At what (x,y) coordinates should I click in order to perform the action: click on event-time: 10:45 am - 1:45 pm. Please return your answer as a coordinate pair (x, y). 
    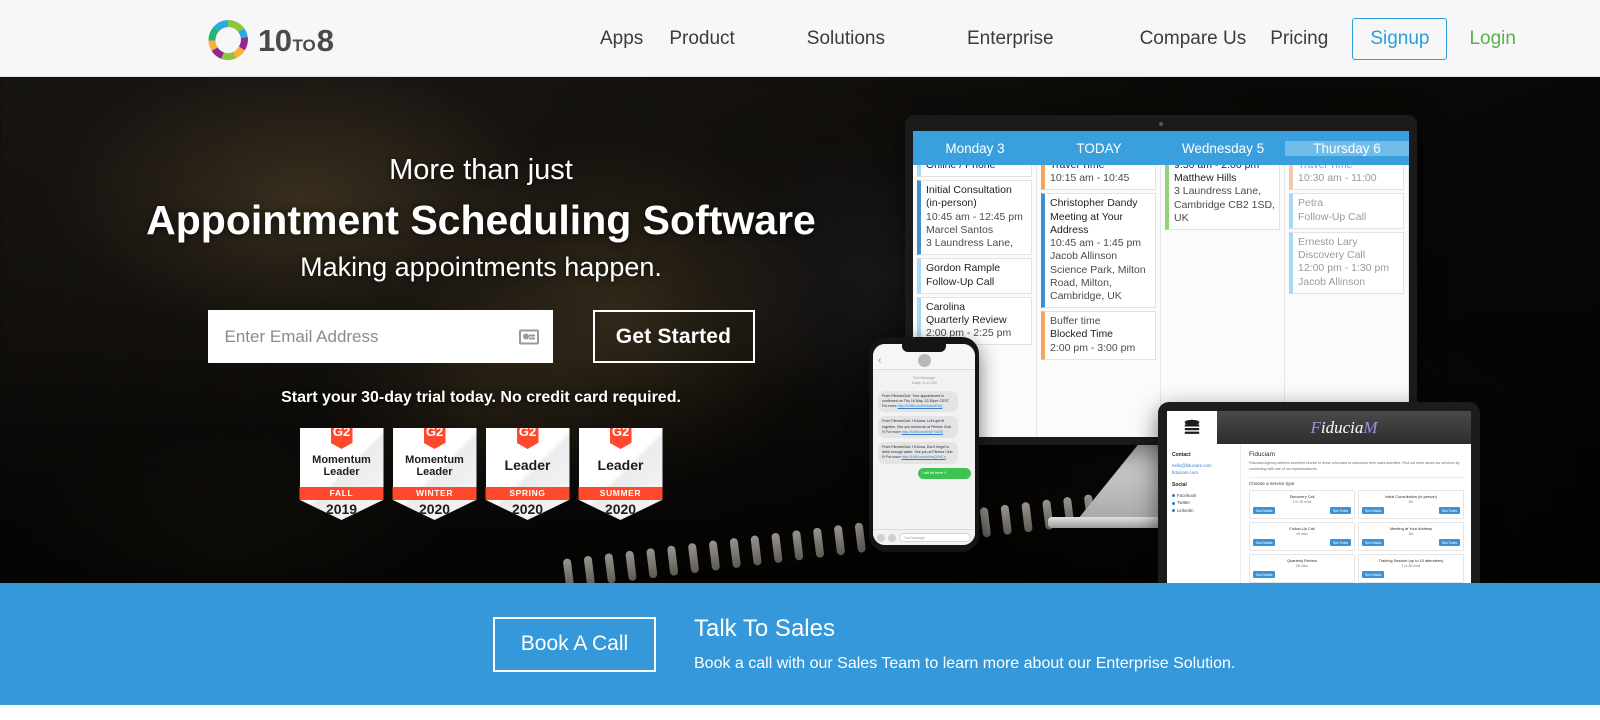
    Looking at the image, I should click on (1096, 243).